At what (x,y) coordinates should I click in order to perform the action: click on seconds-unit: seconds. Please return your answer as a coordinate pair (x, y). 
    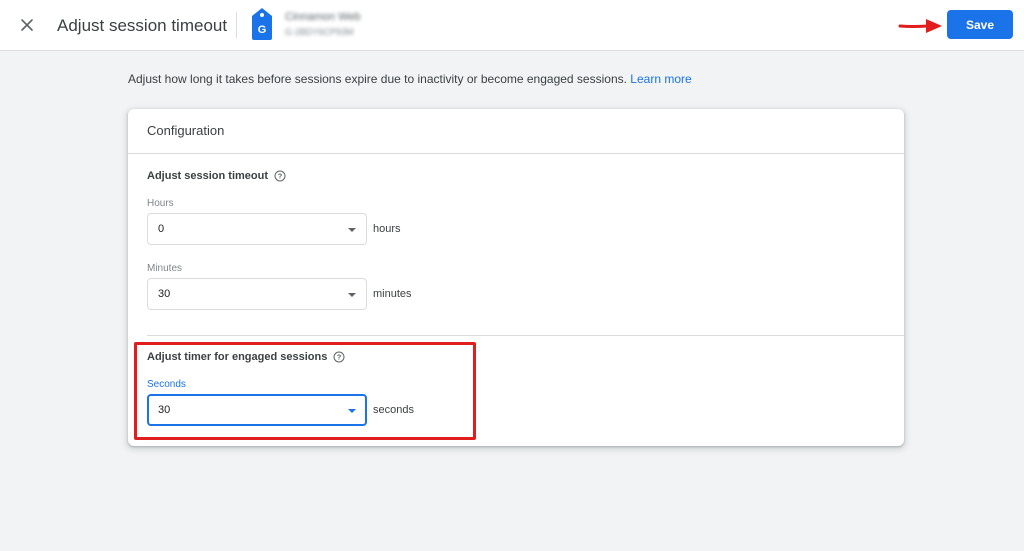
    Looking at the image, I should click on (393, 410).